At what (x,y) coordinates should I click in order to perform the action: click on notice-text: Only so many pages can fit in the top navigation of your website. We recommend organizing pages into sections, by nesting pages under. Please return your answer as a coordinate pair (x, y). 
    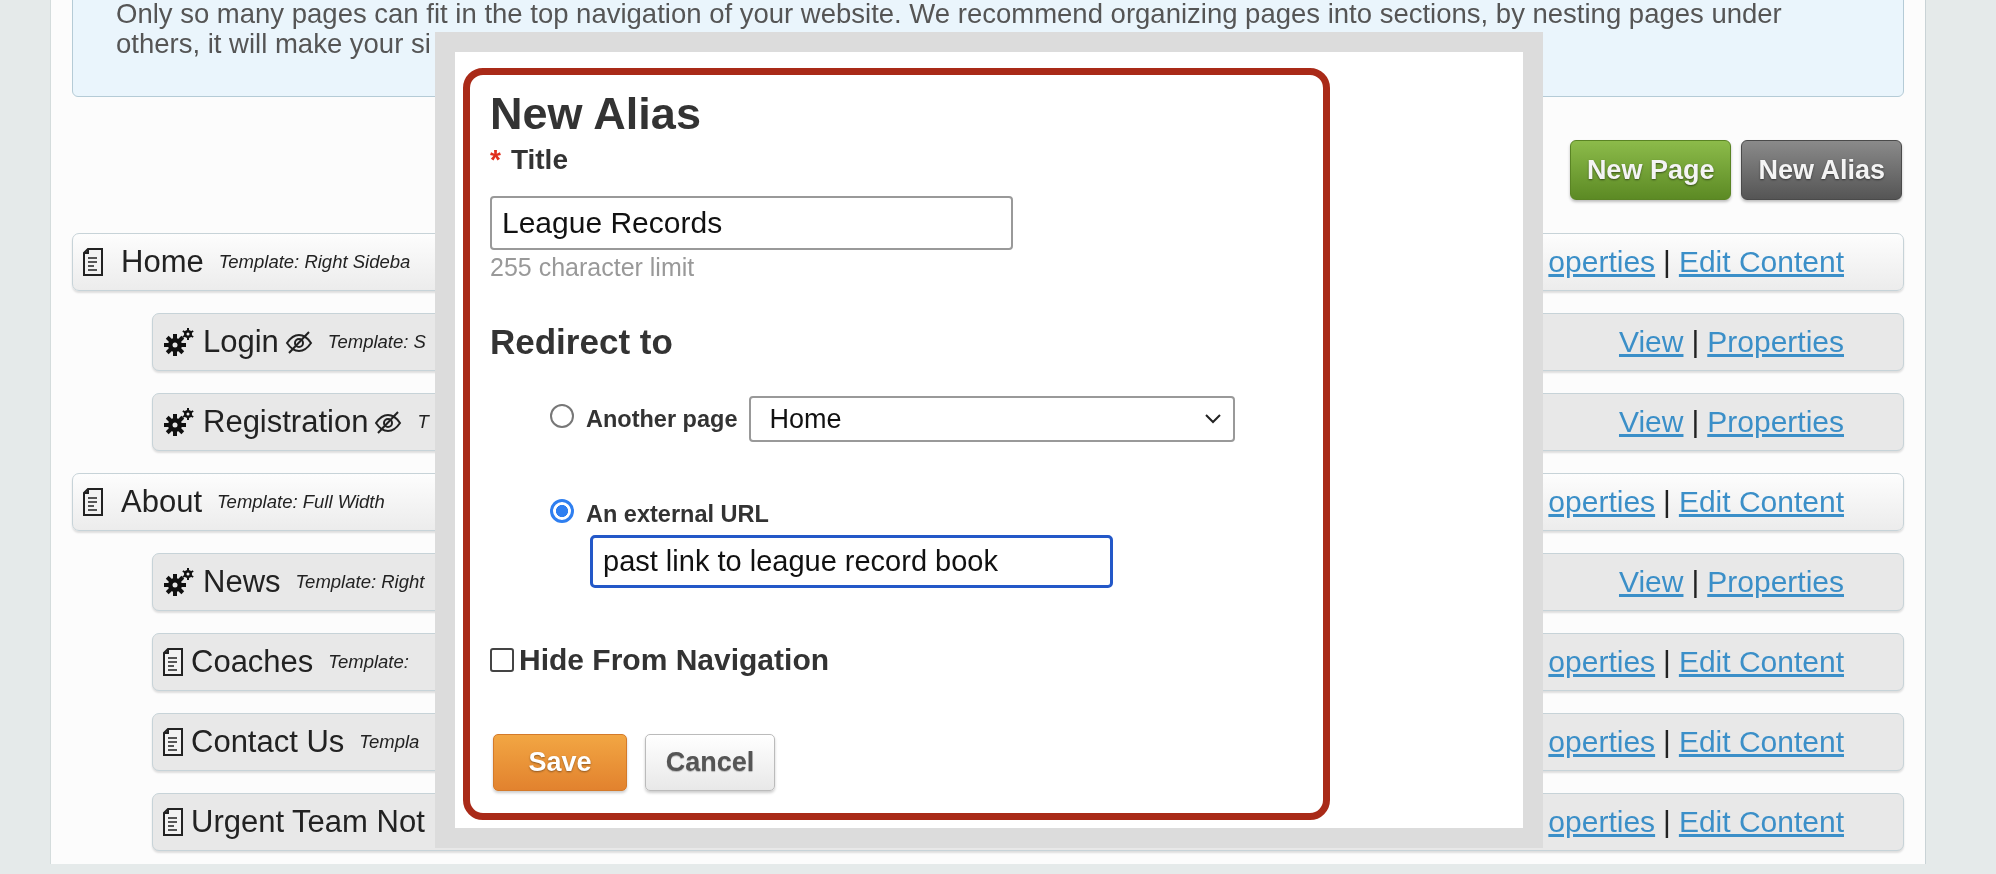
    Looking at the image, I should click on (949, 14).